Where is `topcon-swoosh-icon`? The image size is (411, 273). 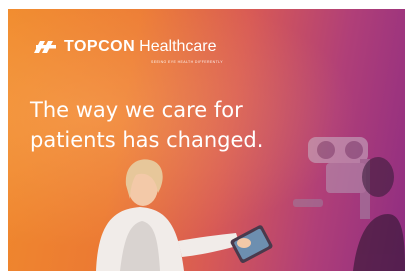 topcon-swoosh-icon is located at coordinates (45, 47).